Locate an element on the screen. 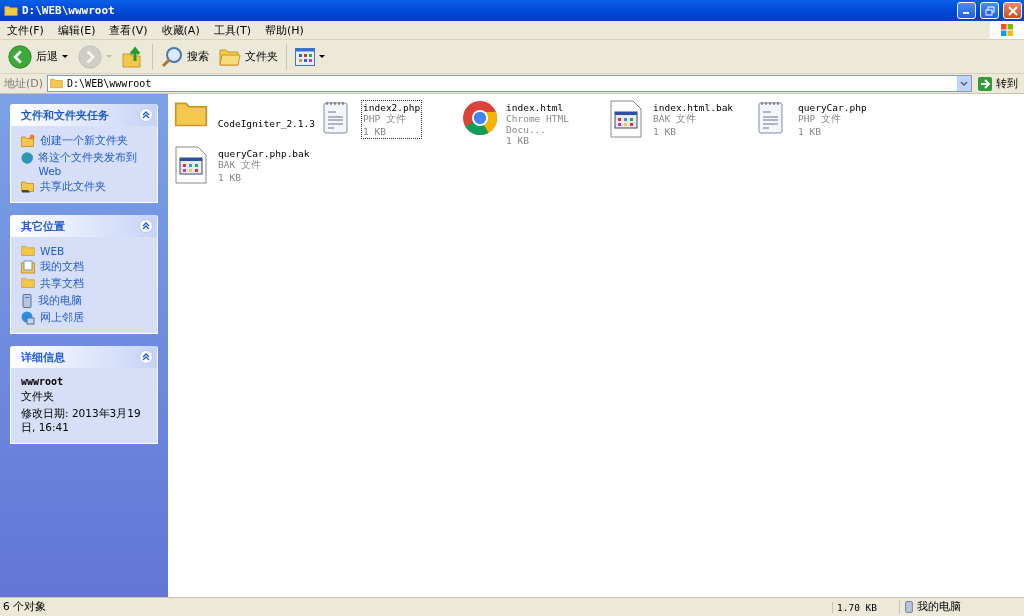 This screenshot has height=616, width=1024. close-button is located at coordinates (1012, 10).